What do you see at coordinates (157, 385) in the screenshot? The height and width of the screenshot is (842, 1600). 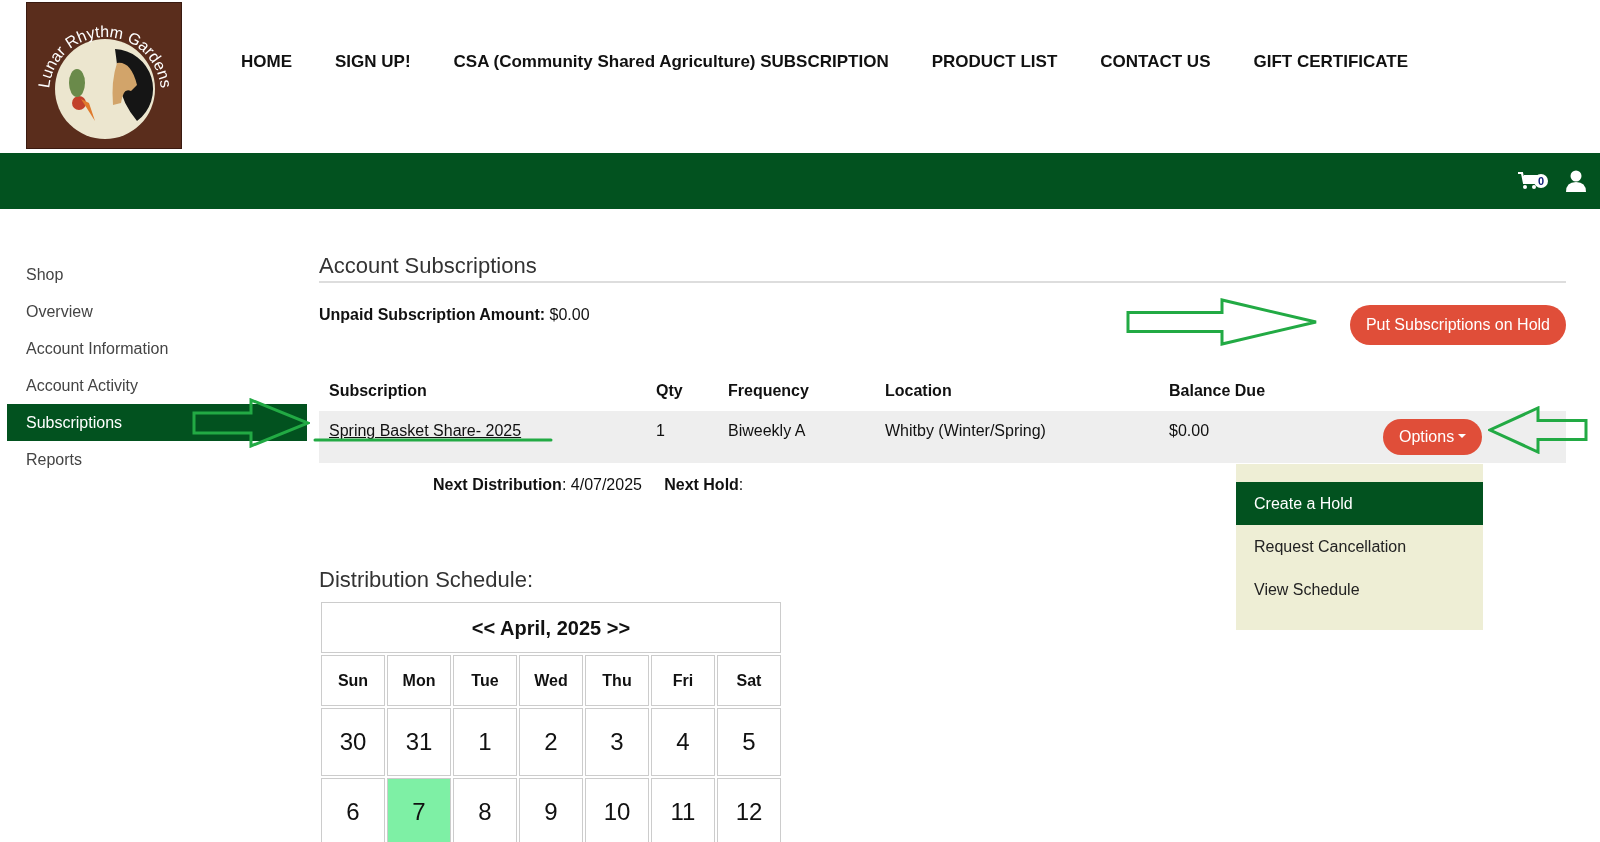 I see `sidebar-item: Account Activity` at bounding box center [157, 385].